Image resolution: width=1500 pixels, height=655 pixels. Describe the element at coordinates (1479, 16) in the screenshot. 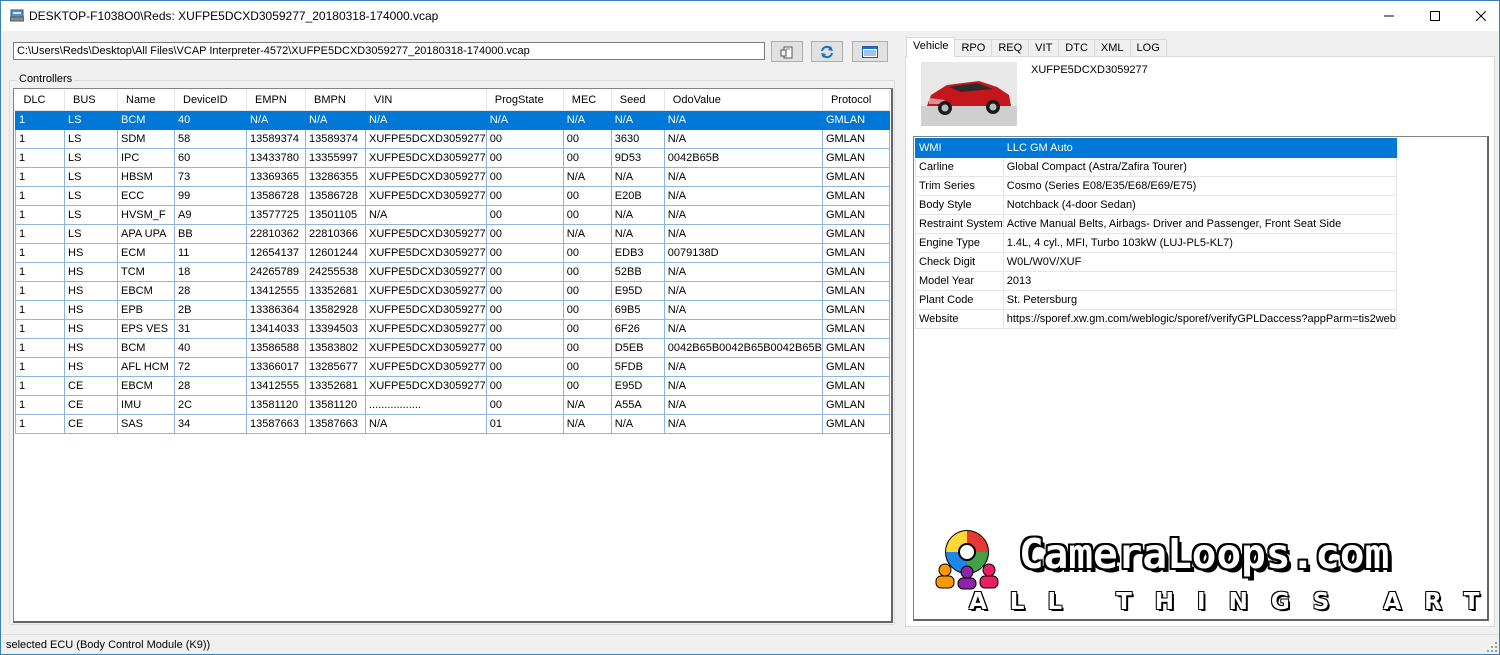

I see `close-button` at that location.